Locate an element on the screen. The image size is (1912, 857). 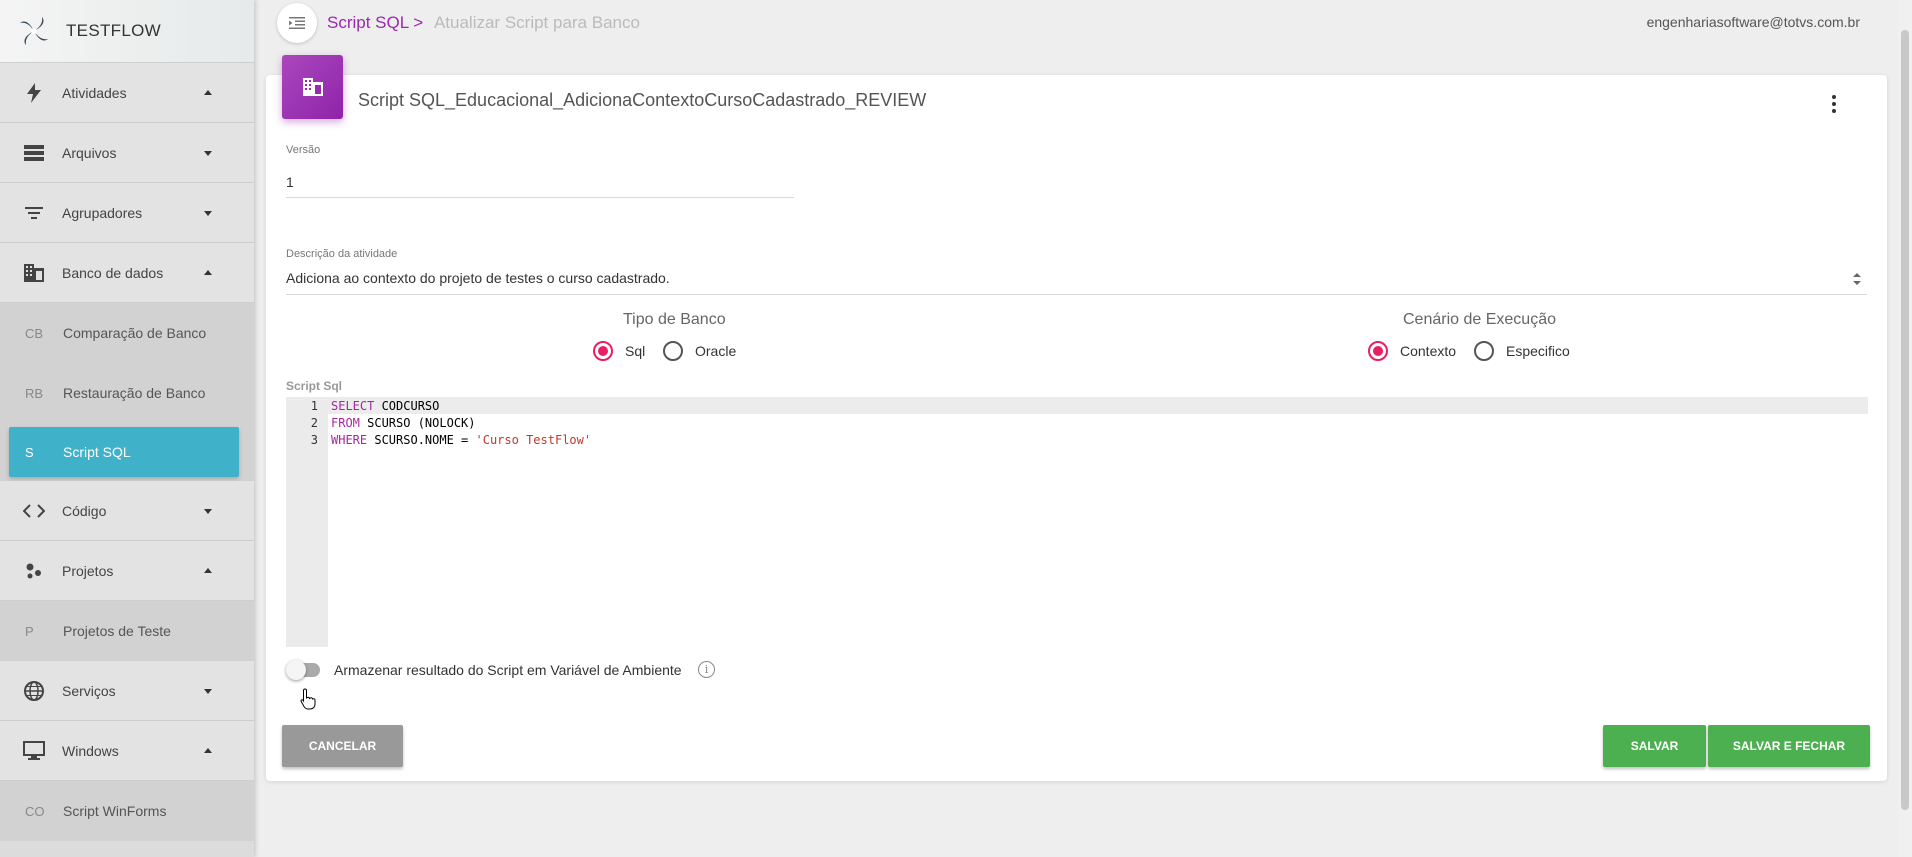
sidebar-group-windows: Windows is located at coordinates (127, 751).